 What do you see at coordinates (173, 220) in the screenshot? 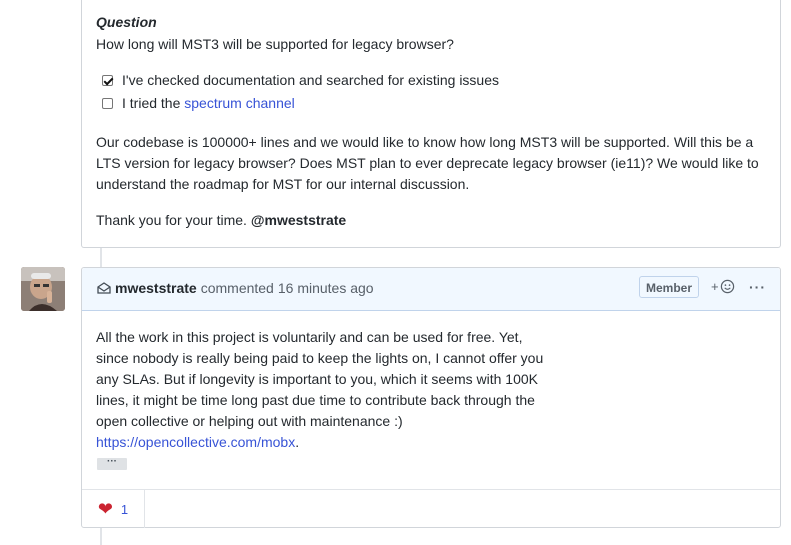
I see `thanks-text: Thank you for your time.` at bounding box center [173, 220].